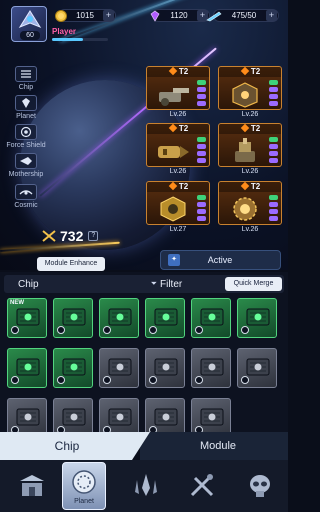  I want to click on nav-planet-label: Planet, so click(84, 501).